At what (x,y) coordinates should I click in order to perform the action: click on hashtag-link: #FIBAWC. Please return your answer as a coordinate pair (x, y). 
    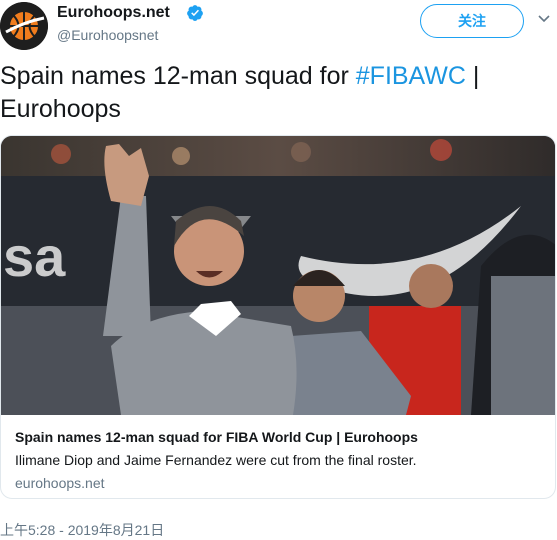
    Looking at the image, I should click on (411, 76).